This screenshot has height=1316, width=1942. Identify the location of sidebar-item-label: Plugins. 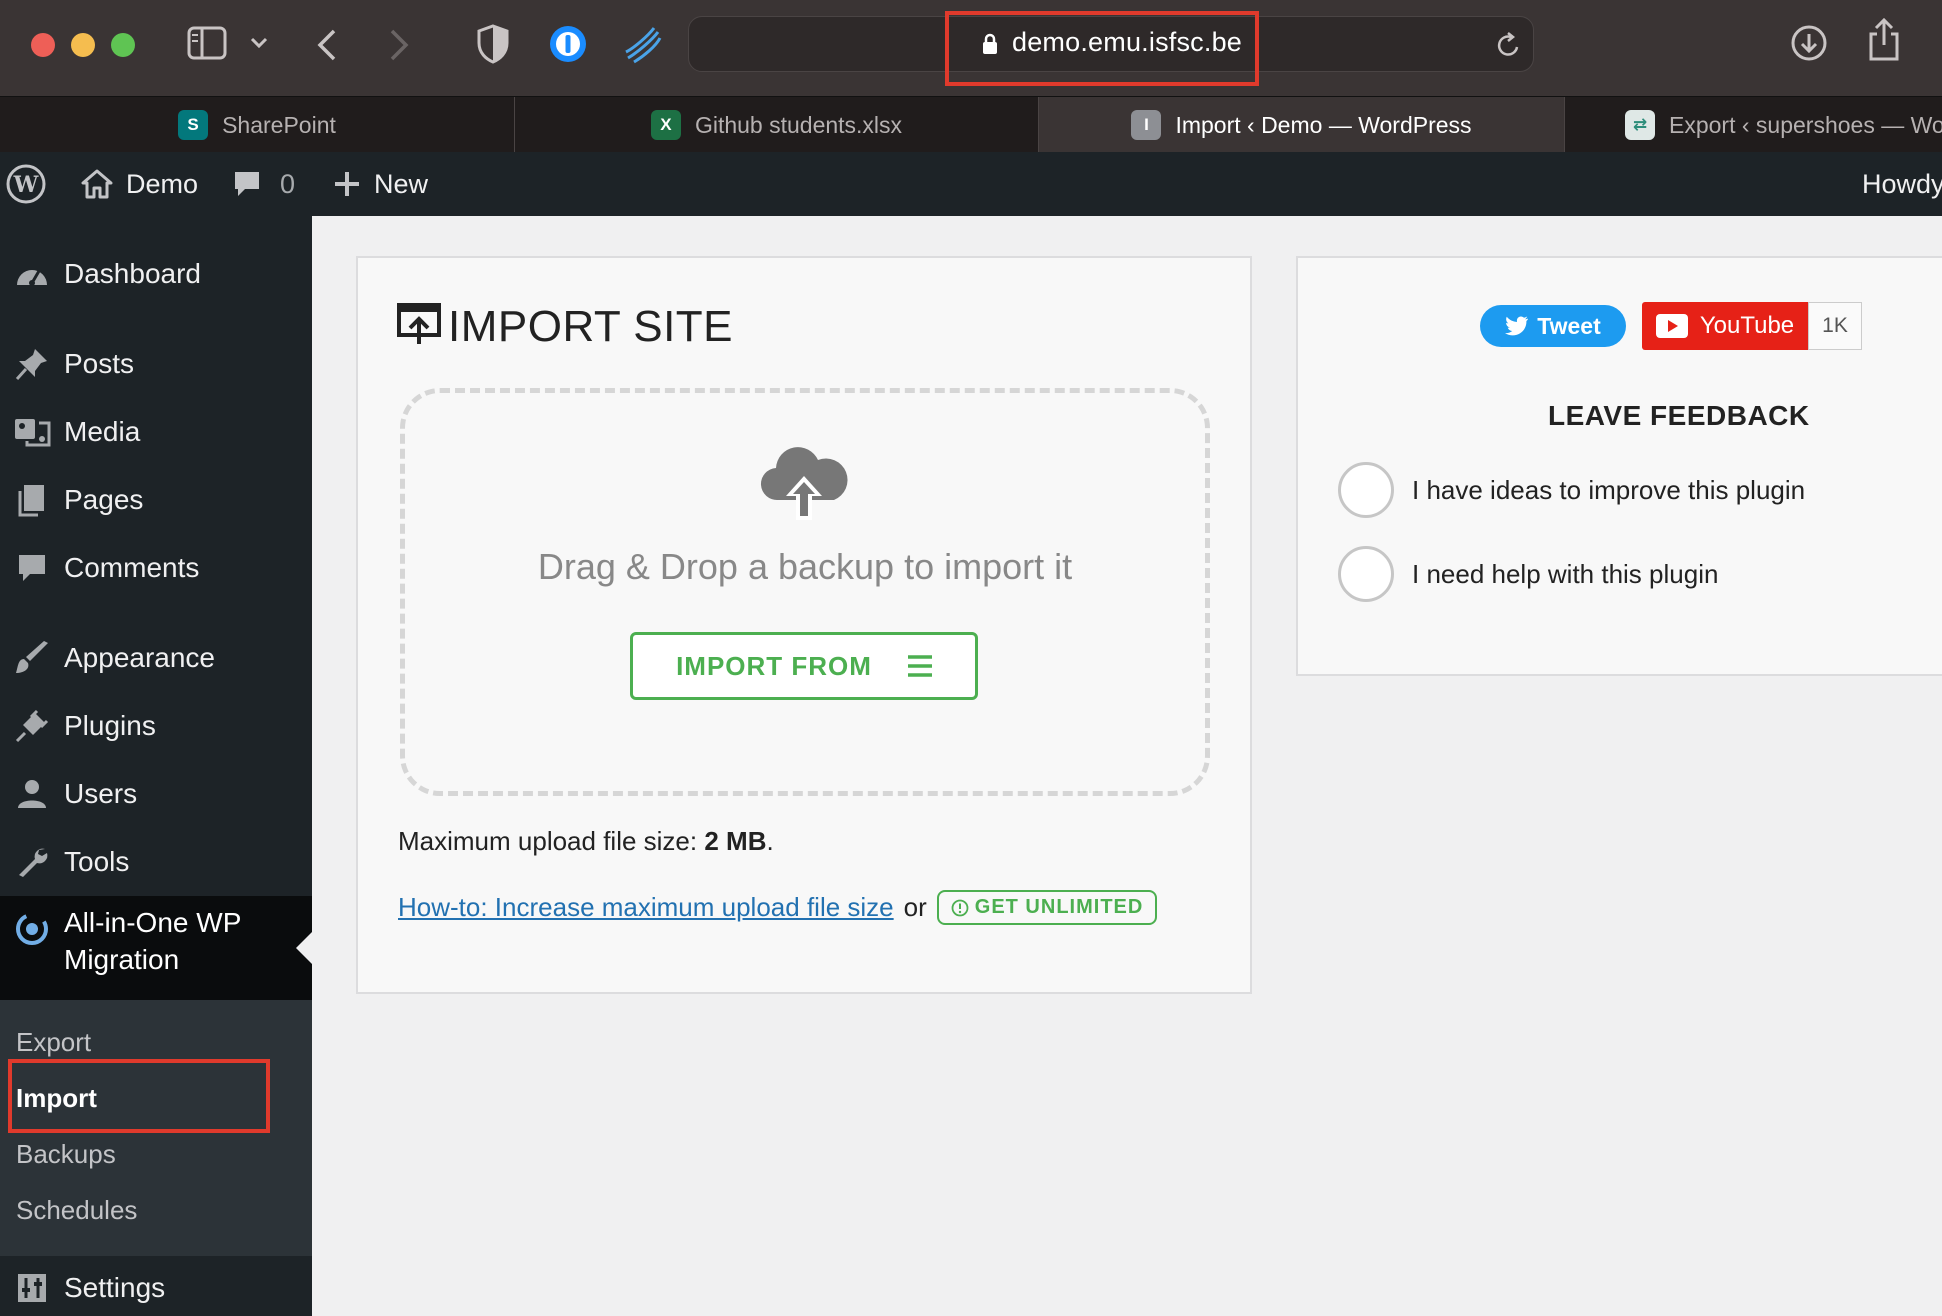
(110, 725).